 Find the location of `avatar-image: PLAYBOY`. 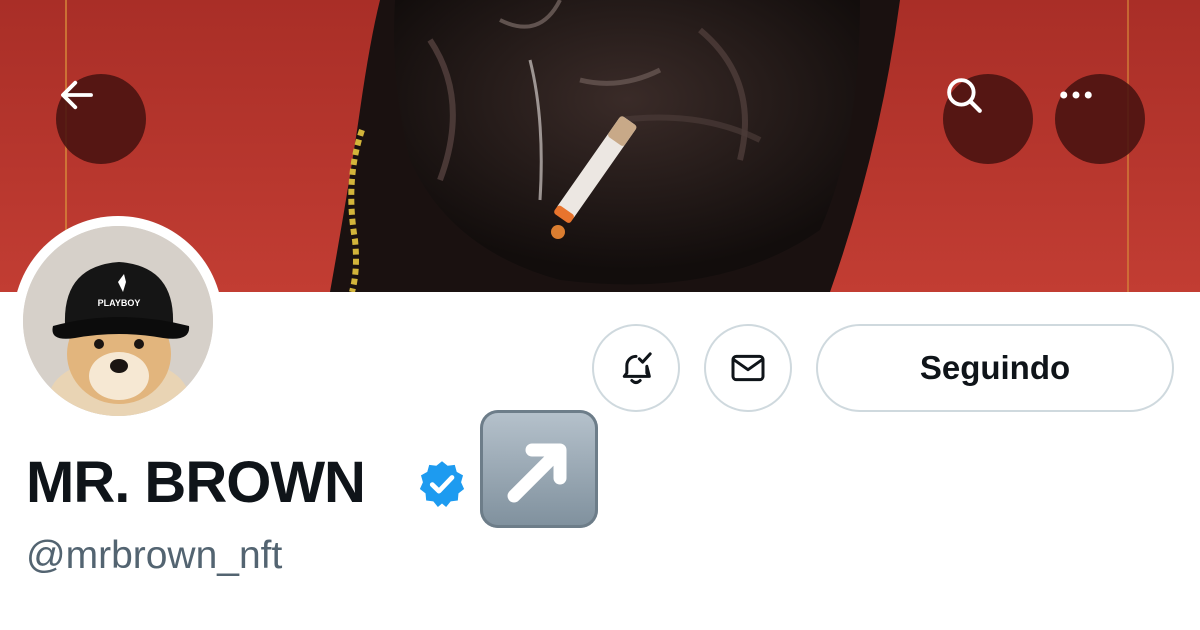

avatar-image: PLAYBOY is located at coordinates (118, 321).